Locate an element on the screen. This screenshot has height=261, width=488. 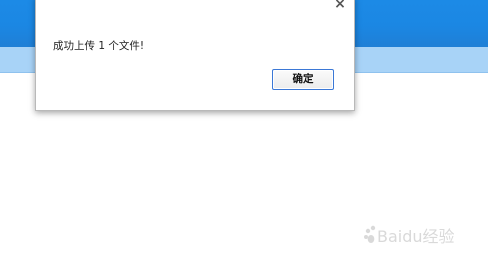
baidu-paw-icon is located at coordinates (370, 234).